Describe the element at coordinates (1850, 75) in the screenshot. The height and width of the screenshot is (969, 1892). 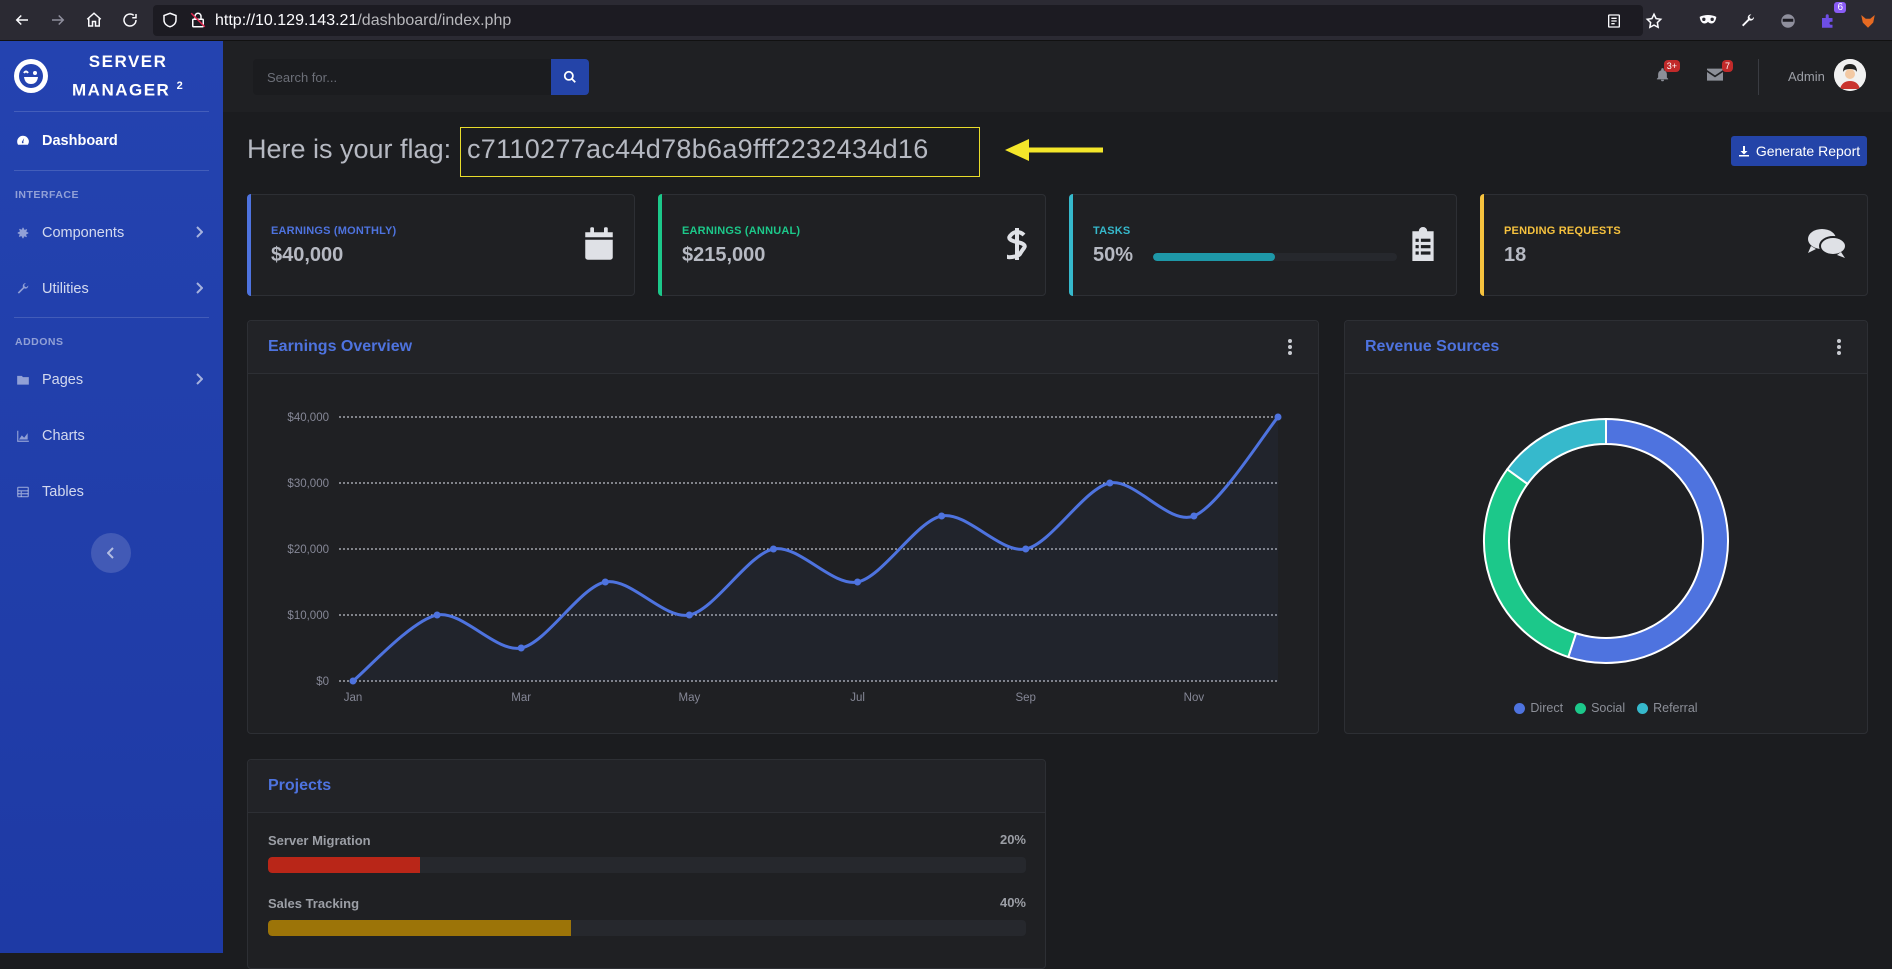
I see `avatar` at that location.